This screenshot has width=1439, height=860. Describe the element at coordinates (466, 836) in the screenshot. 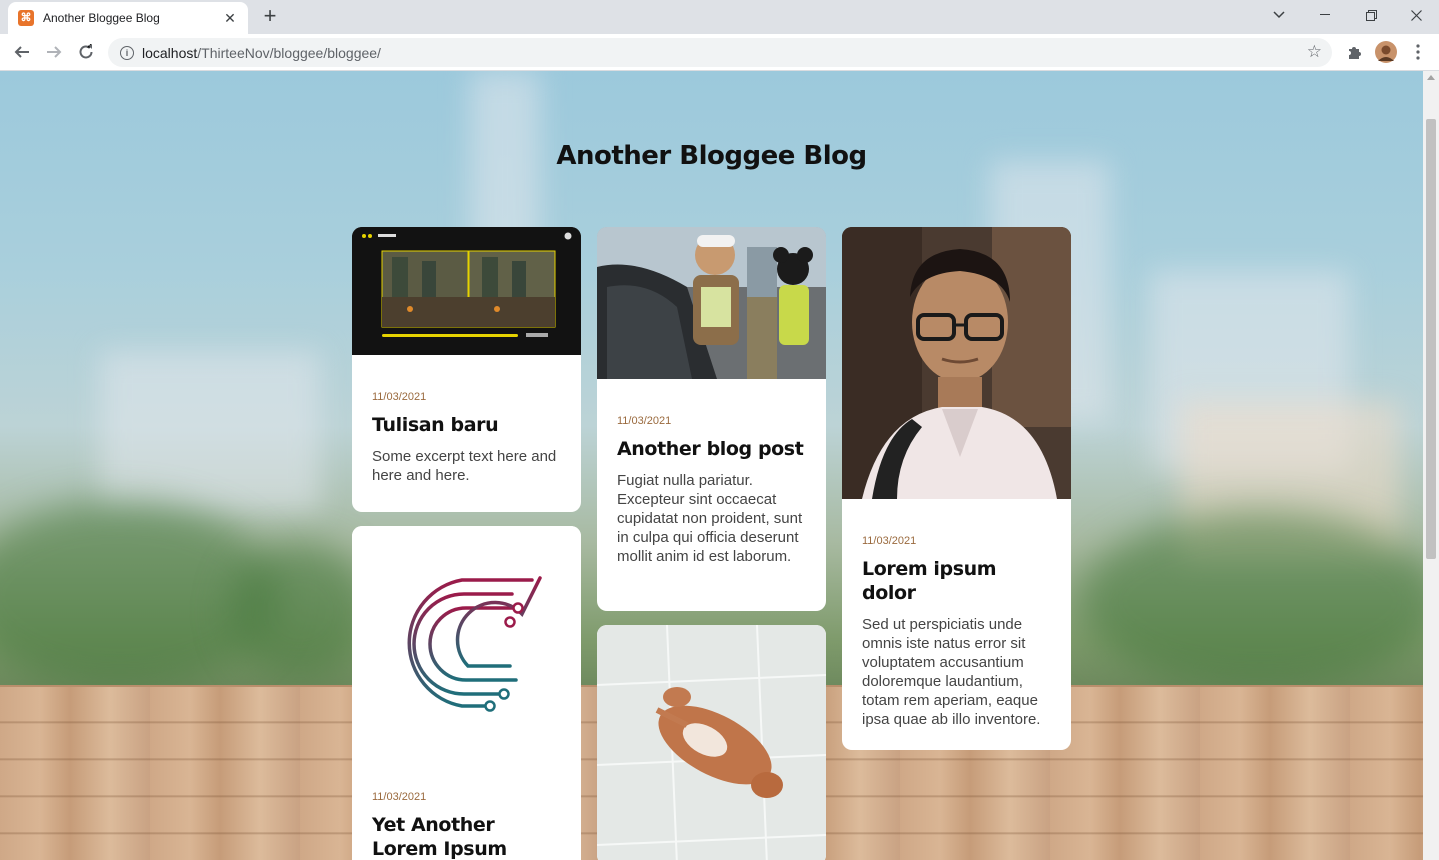

I see `post-title: Yet Another Lorem Ipsum Dolor` at that location.